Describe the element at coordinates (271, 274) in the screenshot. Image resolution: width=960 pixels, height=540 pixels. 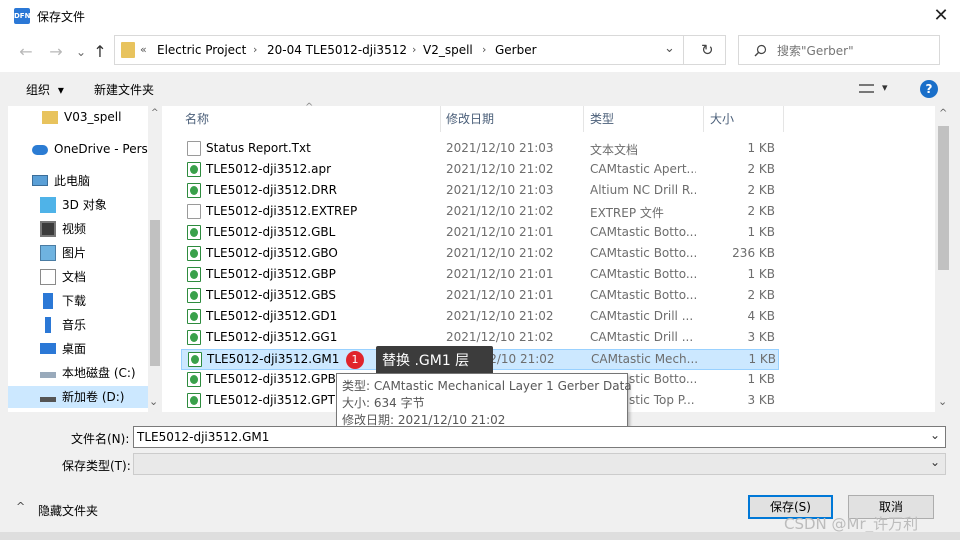
I see `file-name: TLE5012-dji3512.GBP` at that location.